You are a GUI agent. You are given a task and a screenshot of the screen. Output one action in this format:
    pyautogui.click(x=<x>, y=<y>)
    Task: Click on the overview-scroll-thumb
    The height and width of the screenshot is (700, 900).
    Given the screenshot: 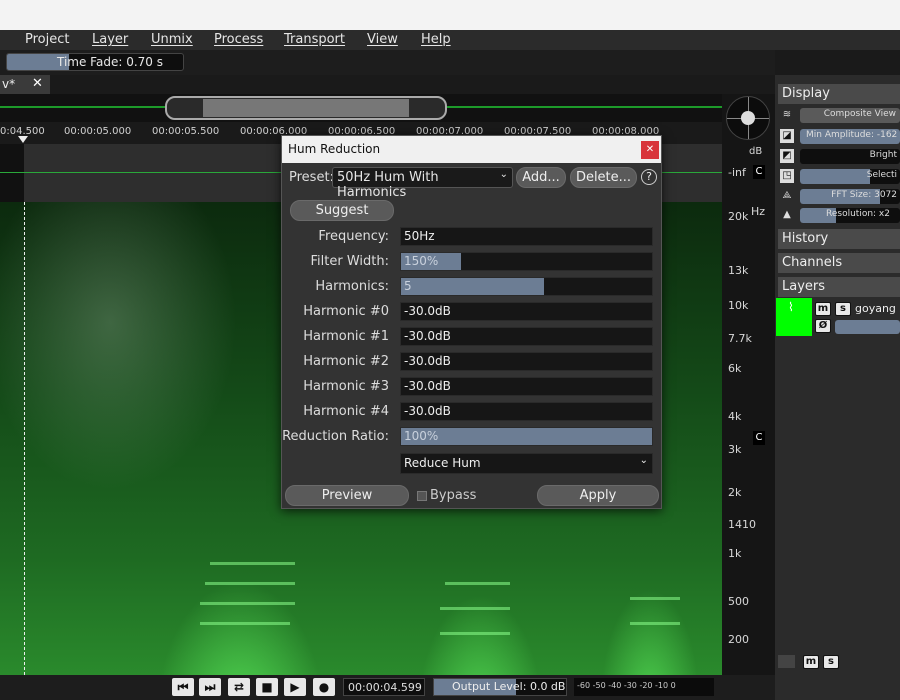 What is the action you would take?
    pyautogui.click(x=306, y=108)
    